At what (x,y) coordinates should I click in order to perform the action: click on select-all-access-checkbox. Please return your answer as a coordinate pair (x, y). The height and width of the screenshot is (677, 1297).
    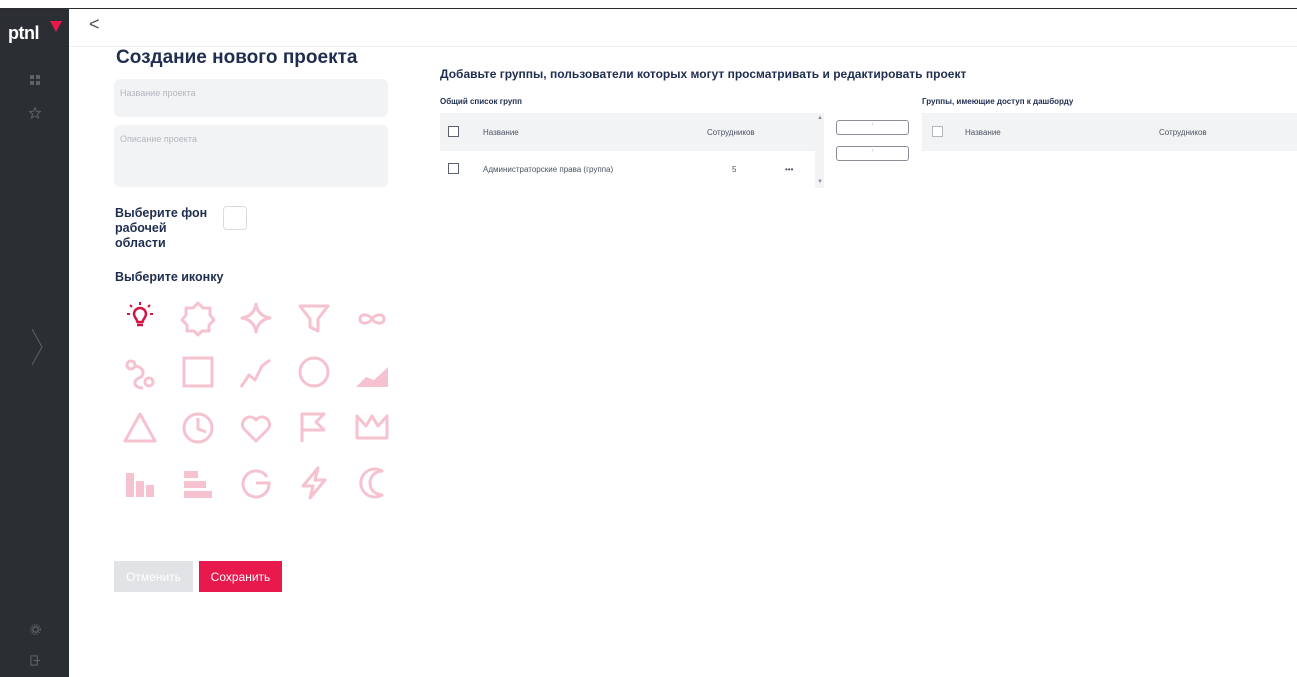
    Looking at the image, I should click on (937, 131).